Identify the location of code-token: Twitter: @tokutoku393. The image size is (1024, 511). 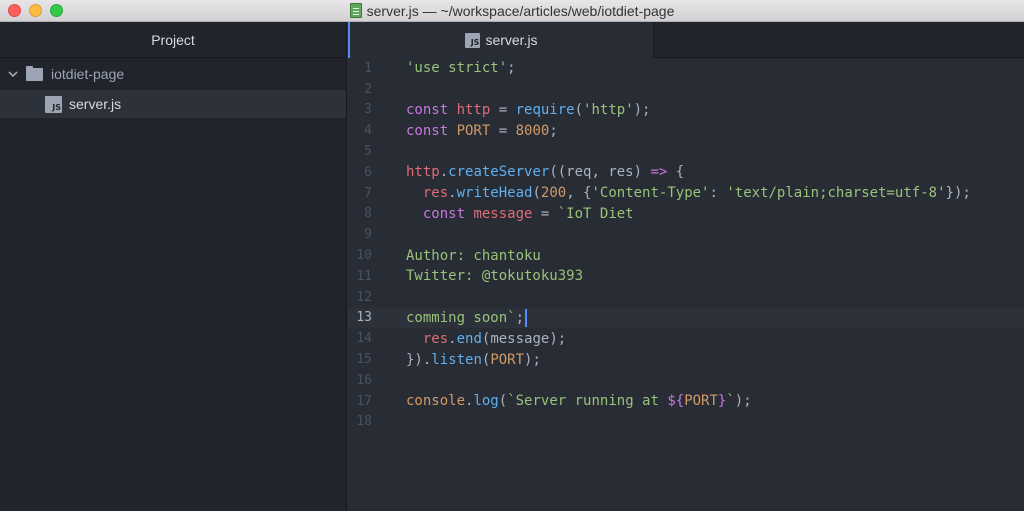
(495, 276).